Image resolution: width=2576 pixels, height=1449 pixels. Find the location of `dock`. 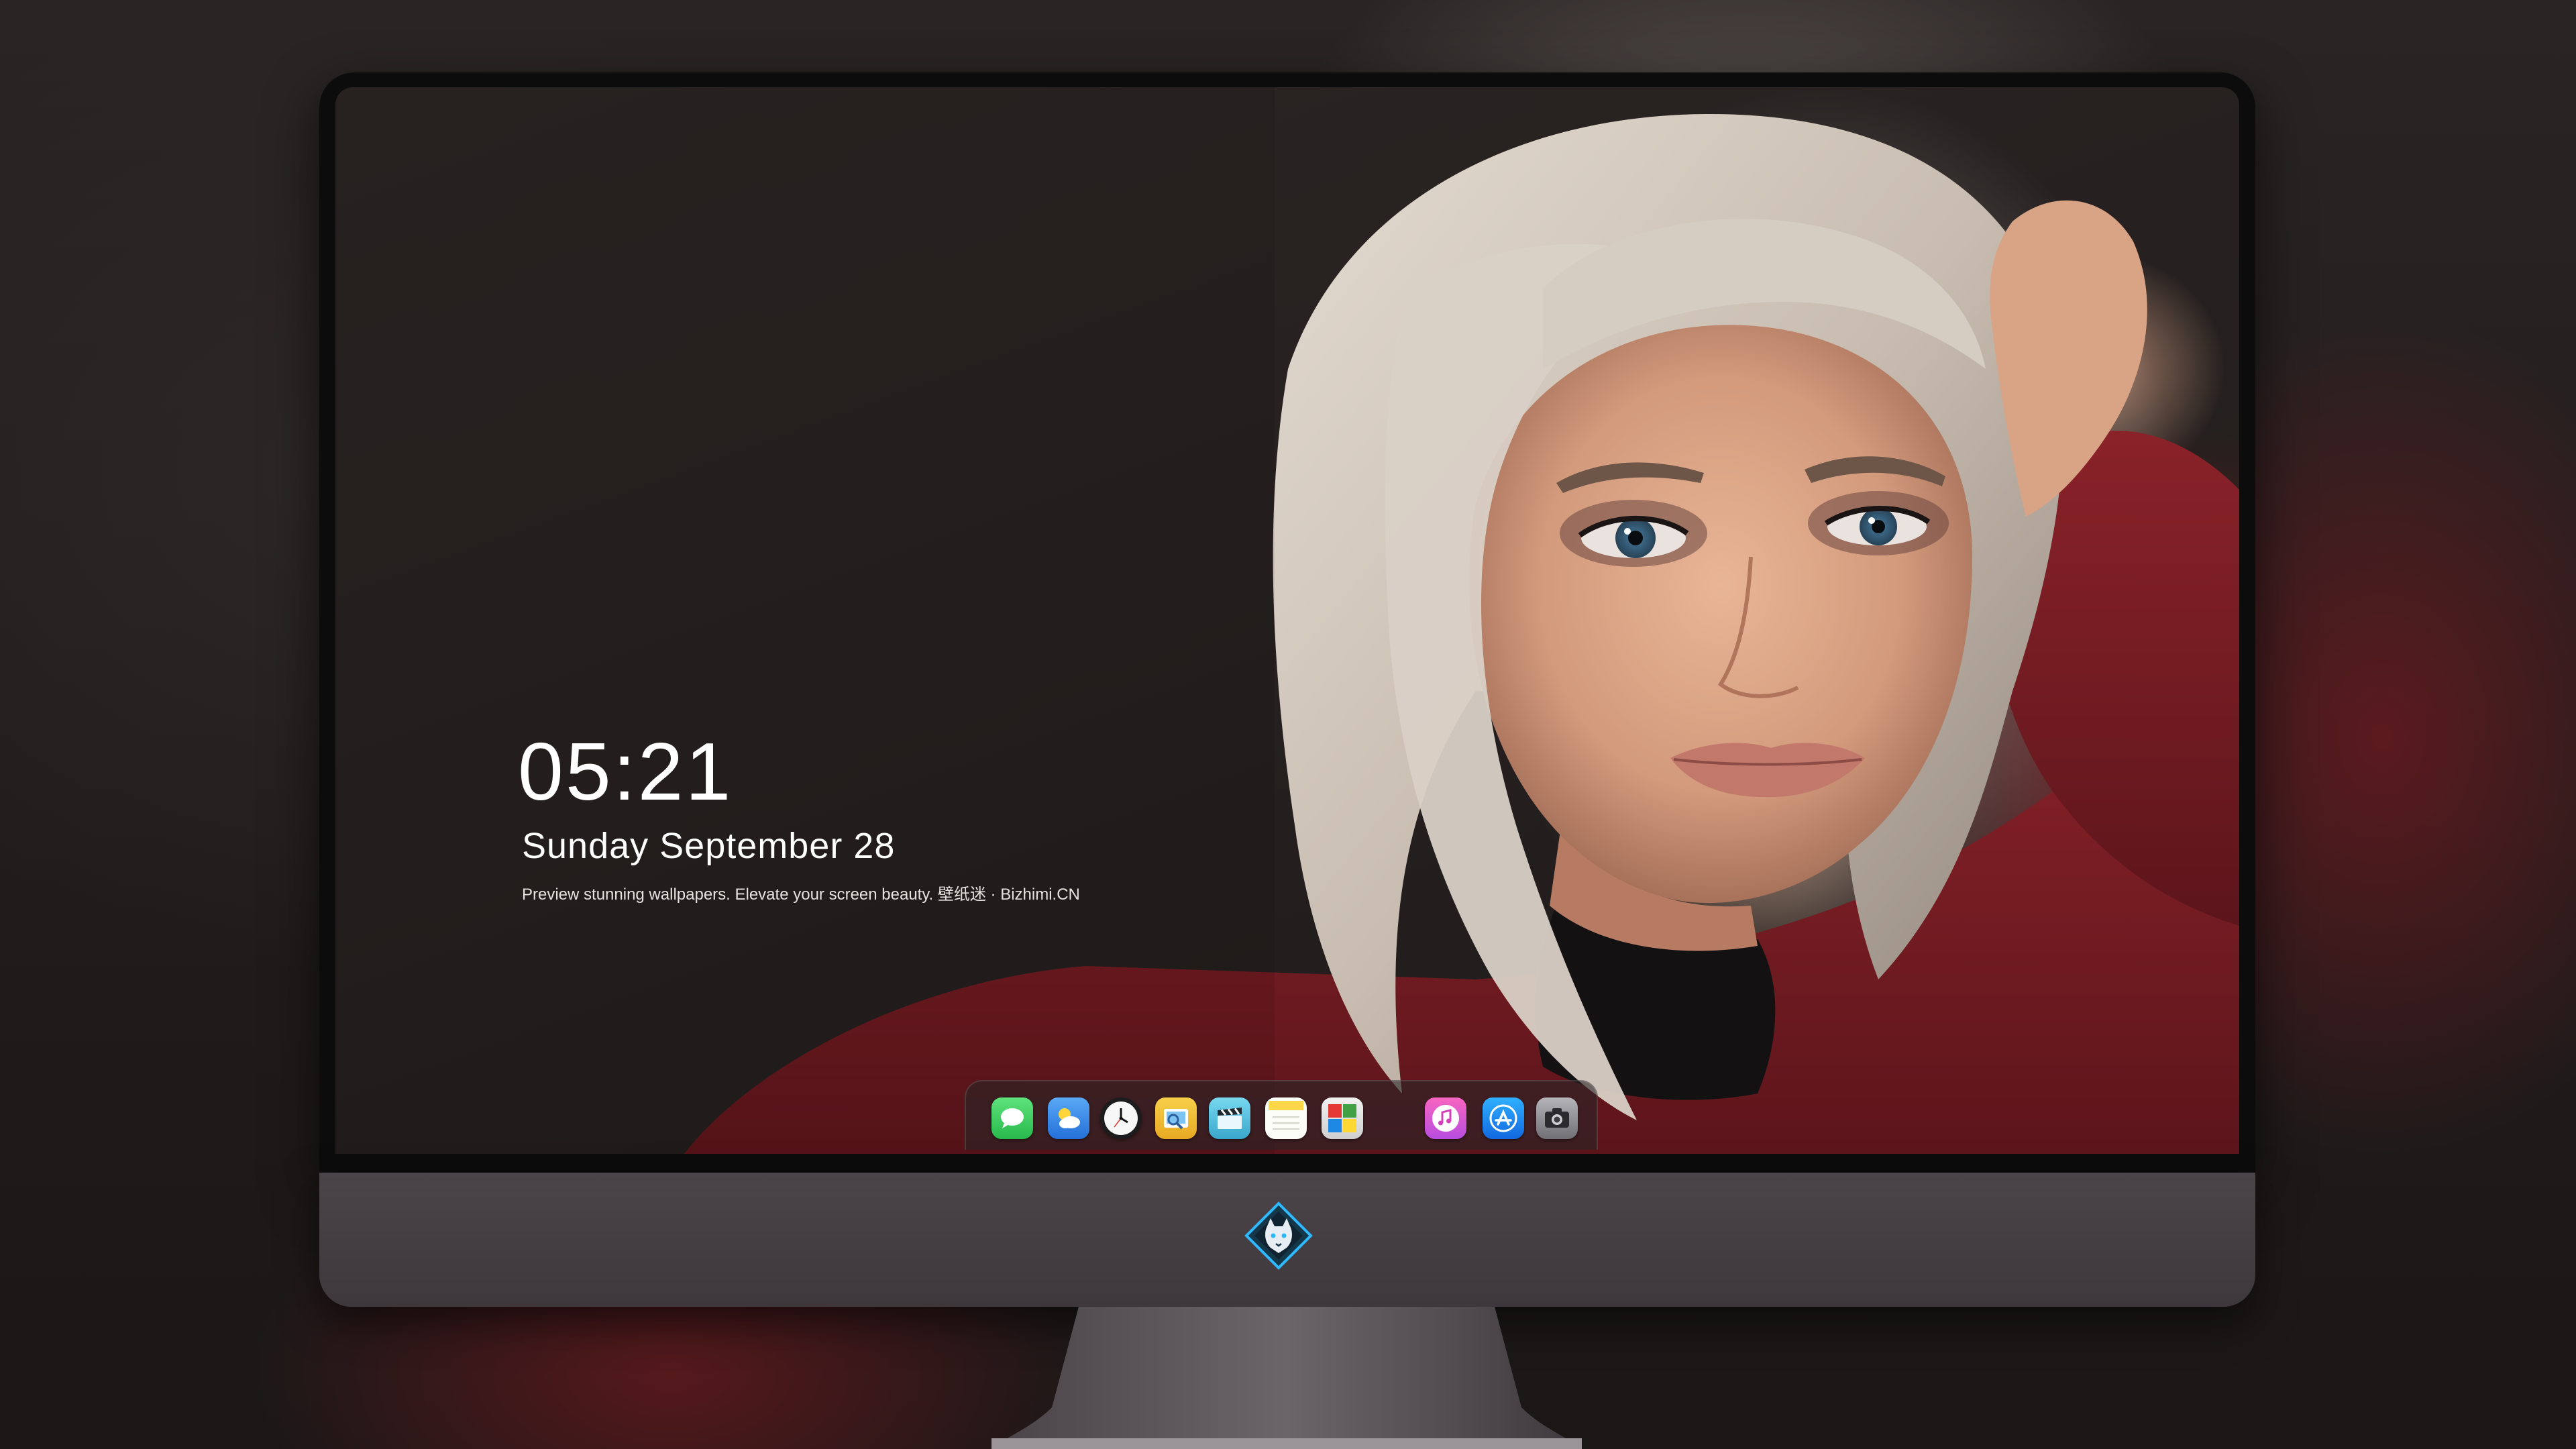

dock is located at coordinates (1281, 1115).